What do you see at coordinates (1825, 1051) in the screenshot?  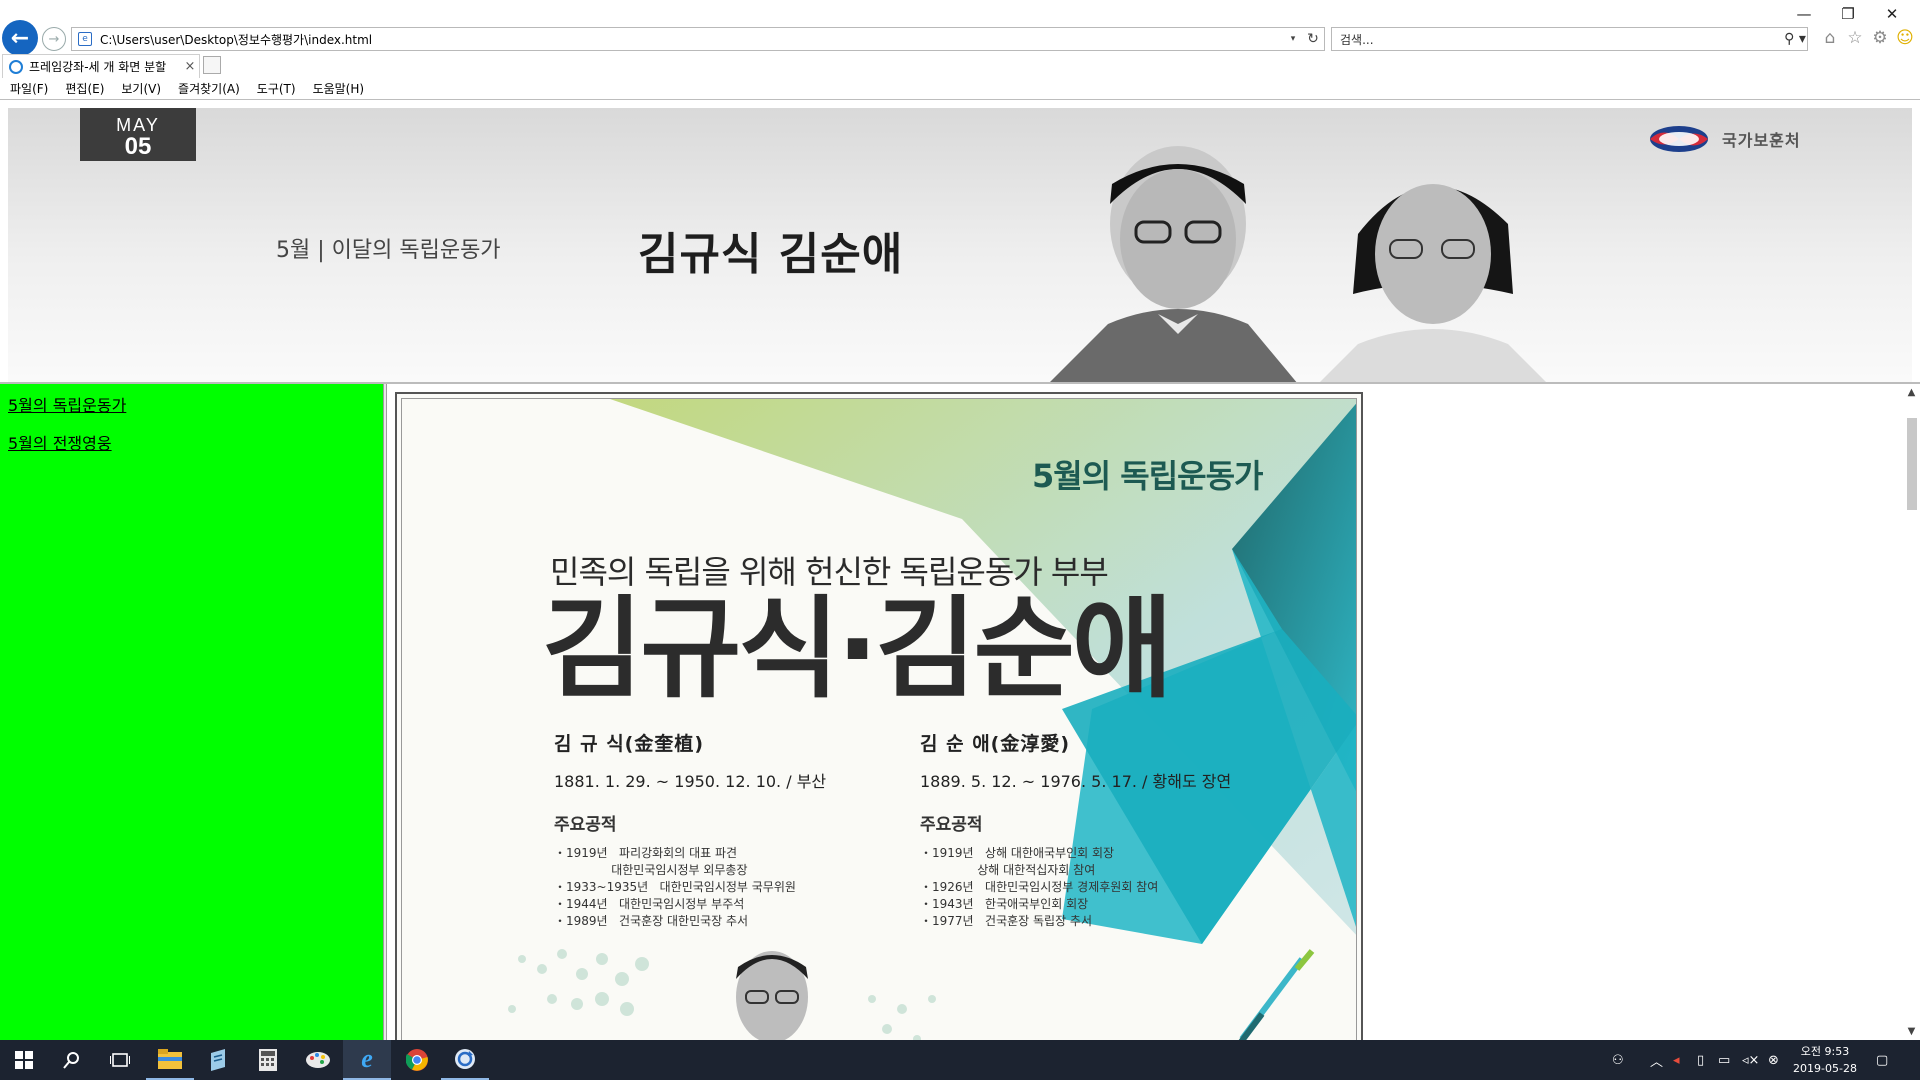 I see `clock-time: 오전 9:53` at bounding box center [1825, 1051].